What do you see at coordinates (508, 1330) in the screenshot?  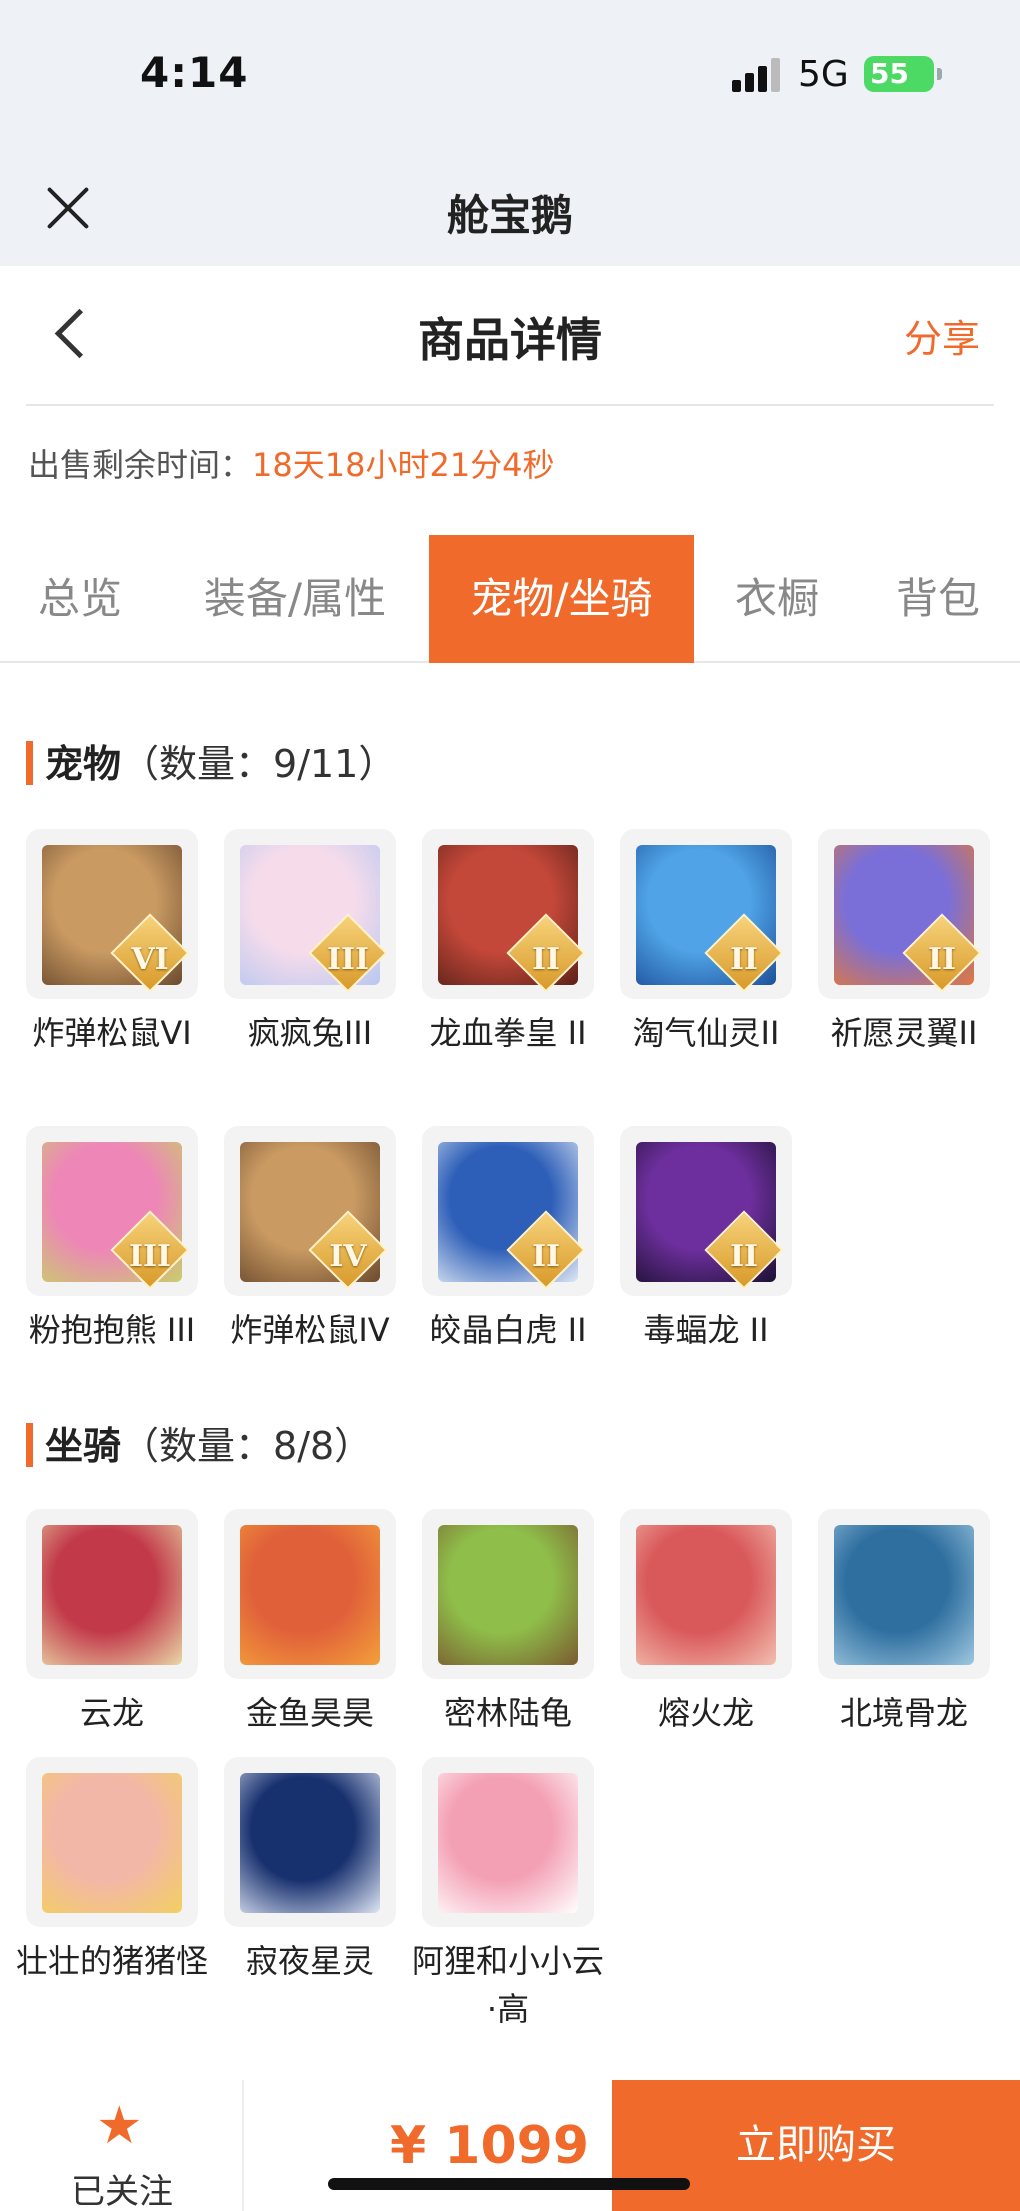 I see `item-name: 皎晶白虎 II` at bounding box center [508, 1330].